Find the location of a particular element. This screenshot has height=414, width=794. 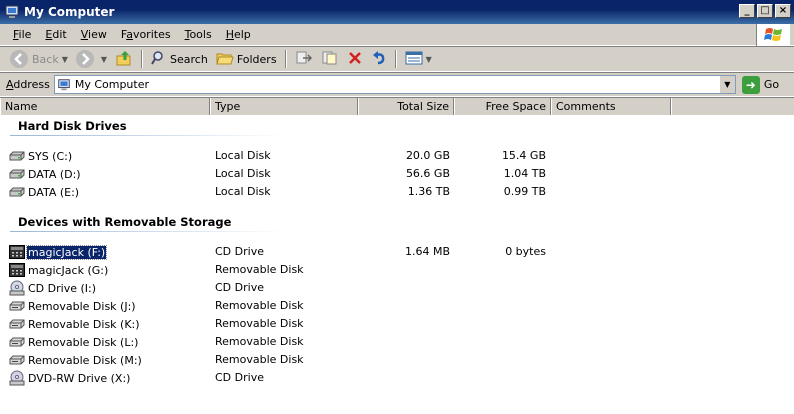

menu-tools: Tools is located at coordinates (198, 34).